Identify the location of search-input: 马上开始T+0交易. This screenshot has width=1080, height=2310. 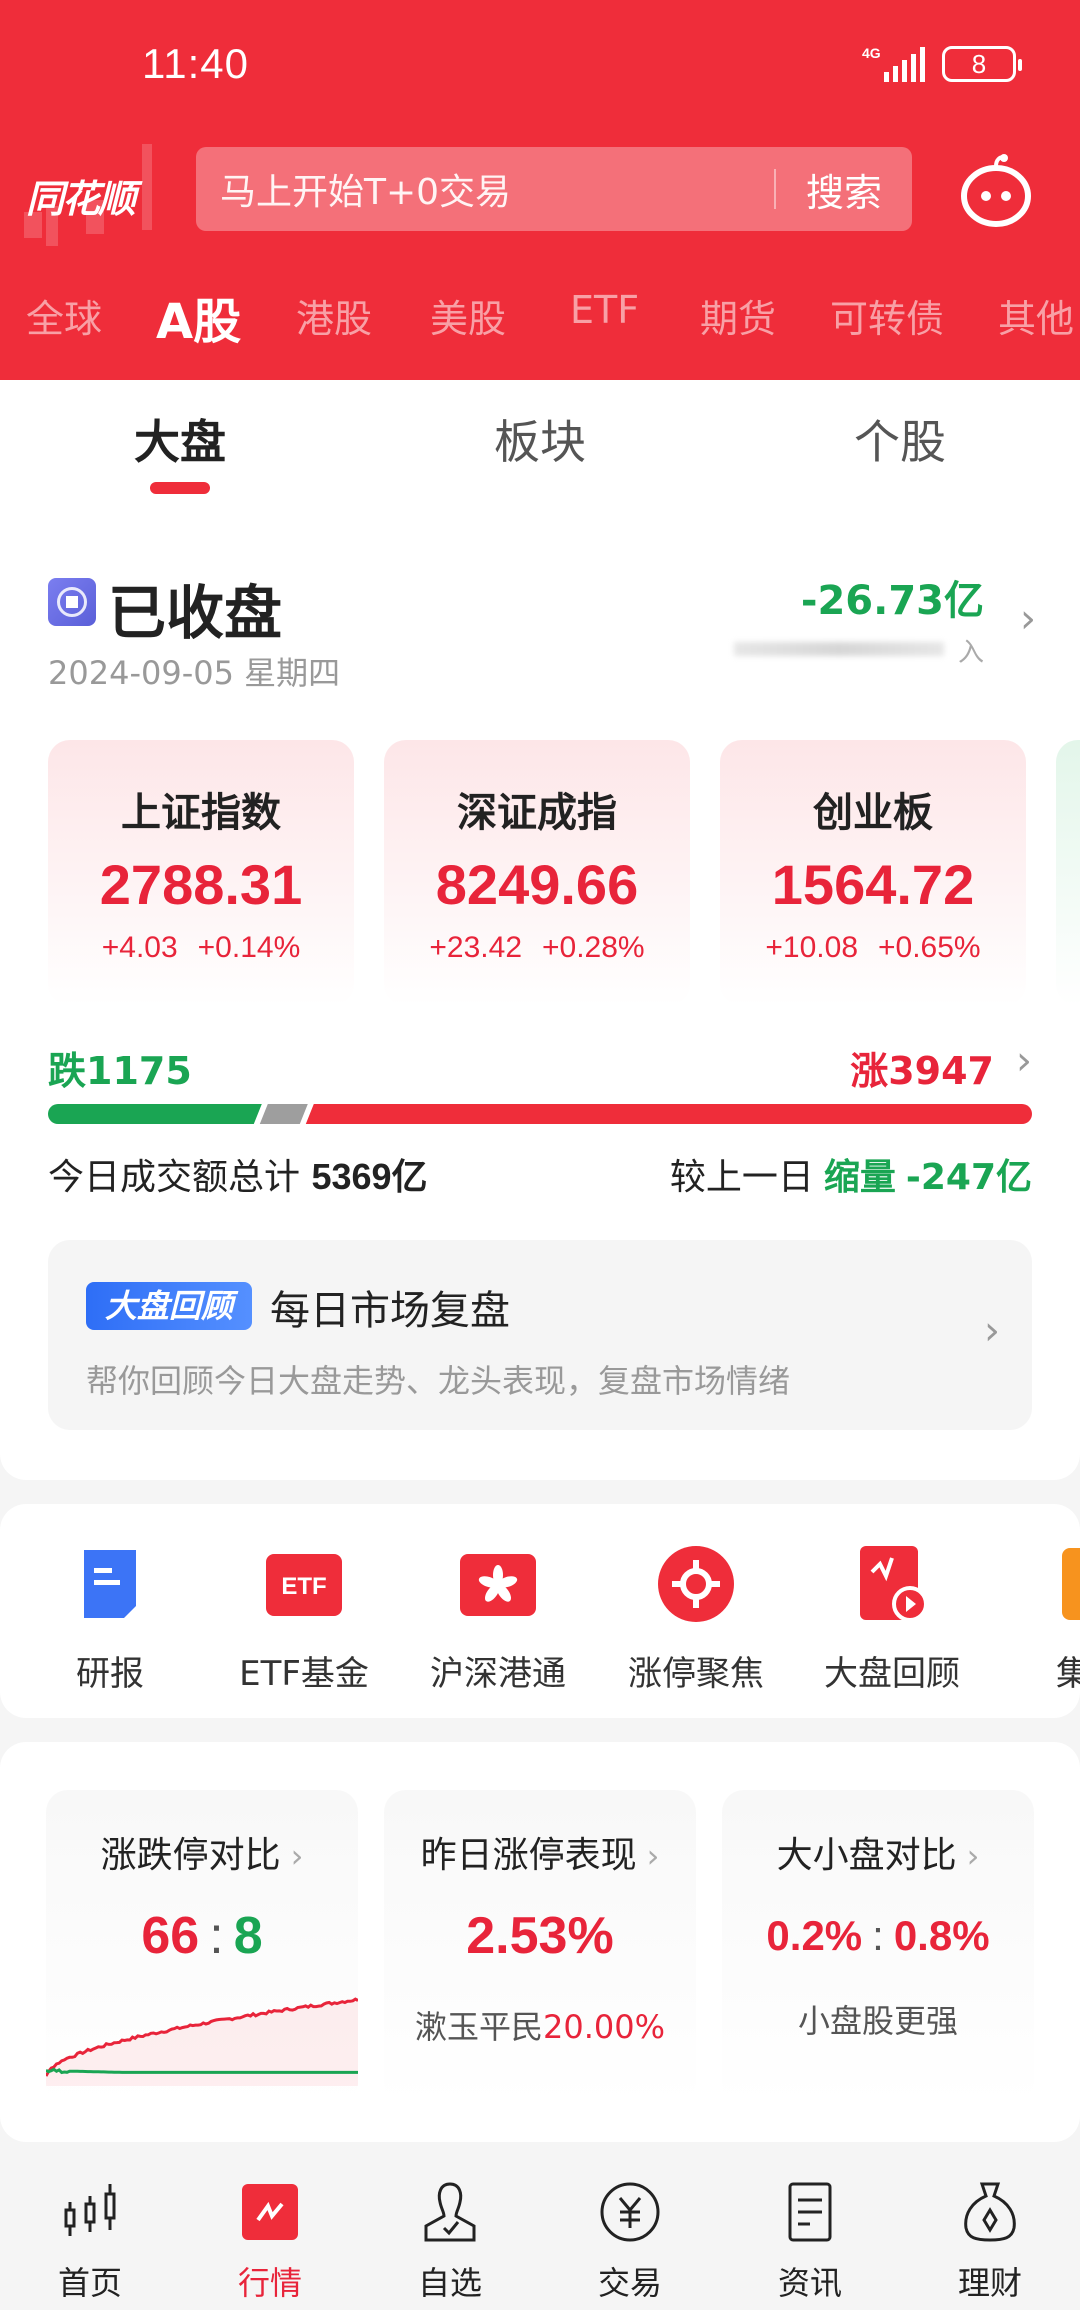
(485, 189).